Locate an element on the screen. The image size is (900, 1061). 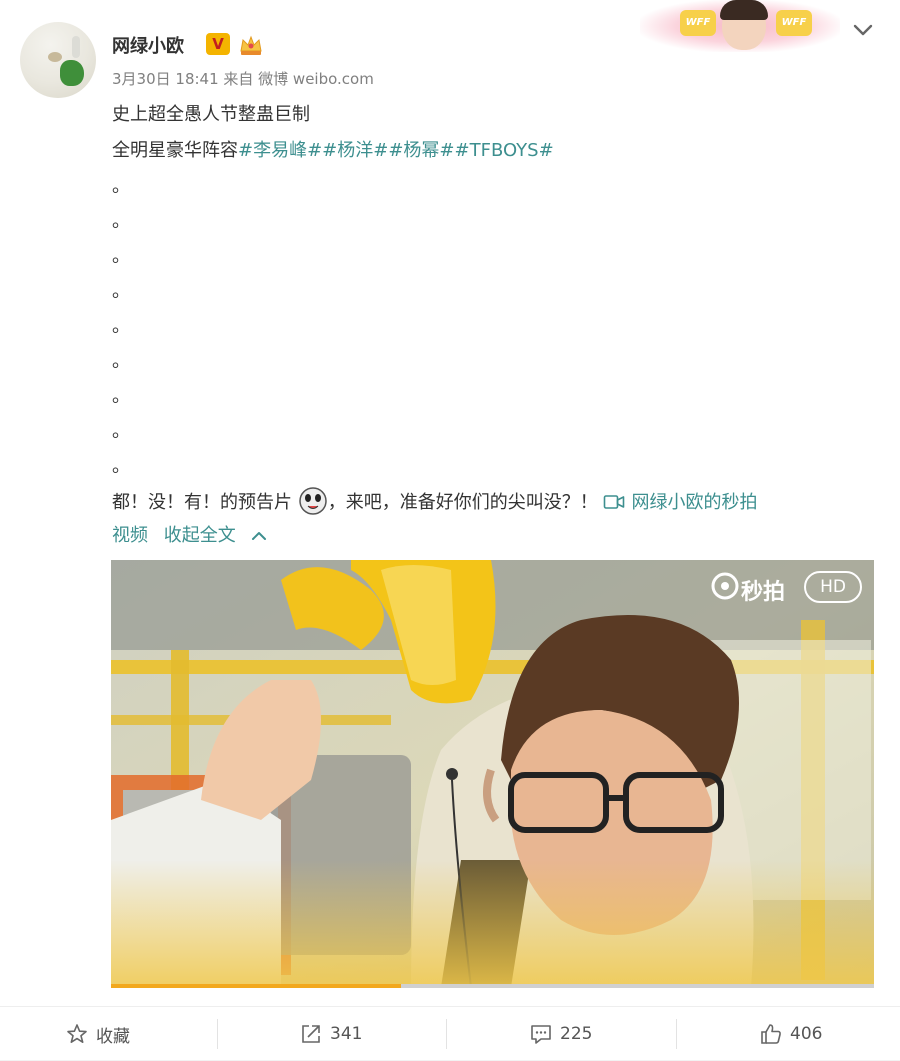
thumbs-up-icon is located at coordinates (771, 1034).